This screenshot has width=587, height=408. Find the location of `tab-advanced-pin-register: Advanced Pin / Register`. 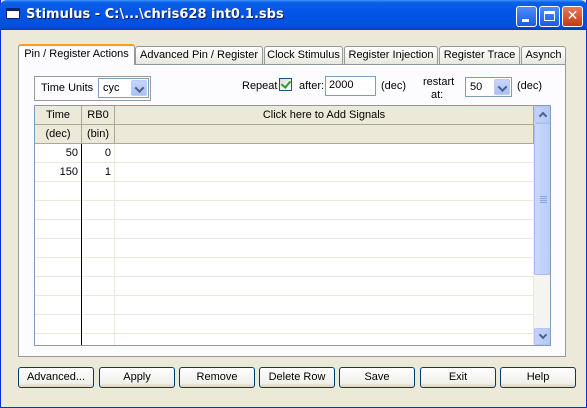

tab-advanced-pin-register: Advanced Pin / Register is located at coordinates (199, 55).